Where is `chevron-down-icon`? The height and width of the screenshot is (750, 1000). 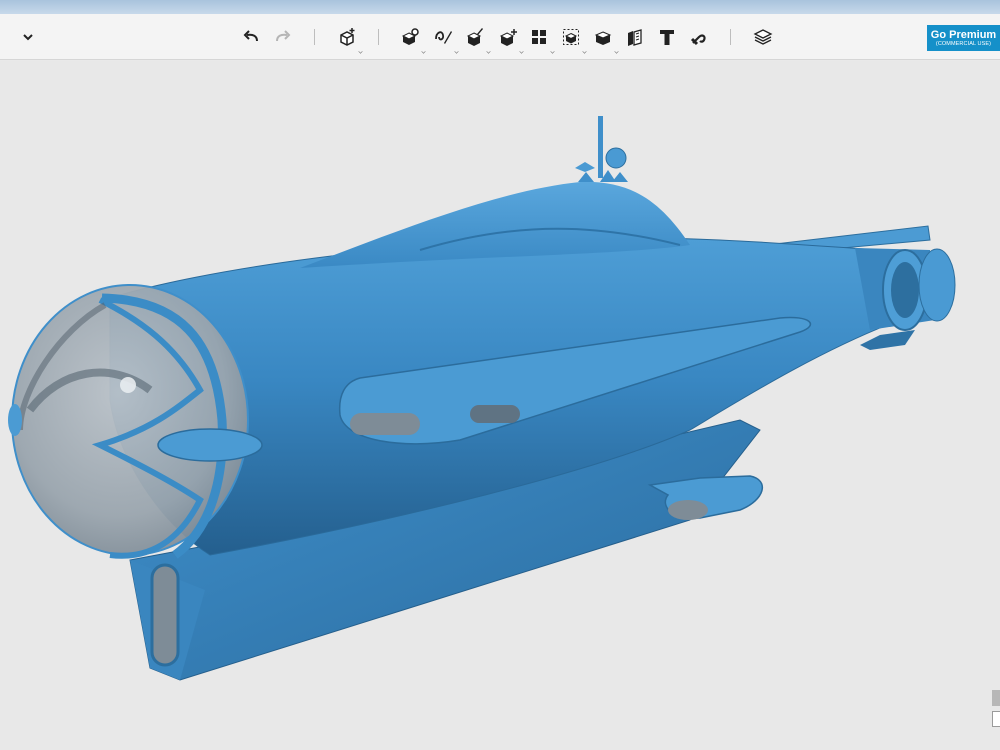 chevron-down-icon is located at coordinates (28, 37).